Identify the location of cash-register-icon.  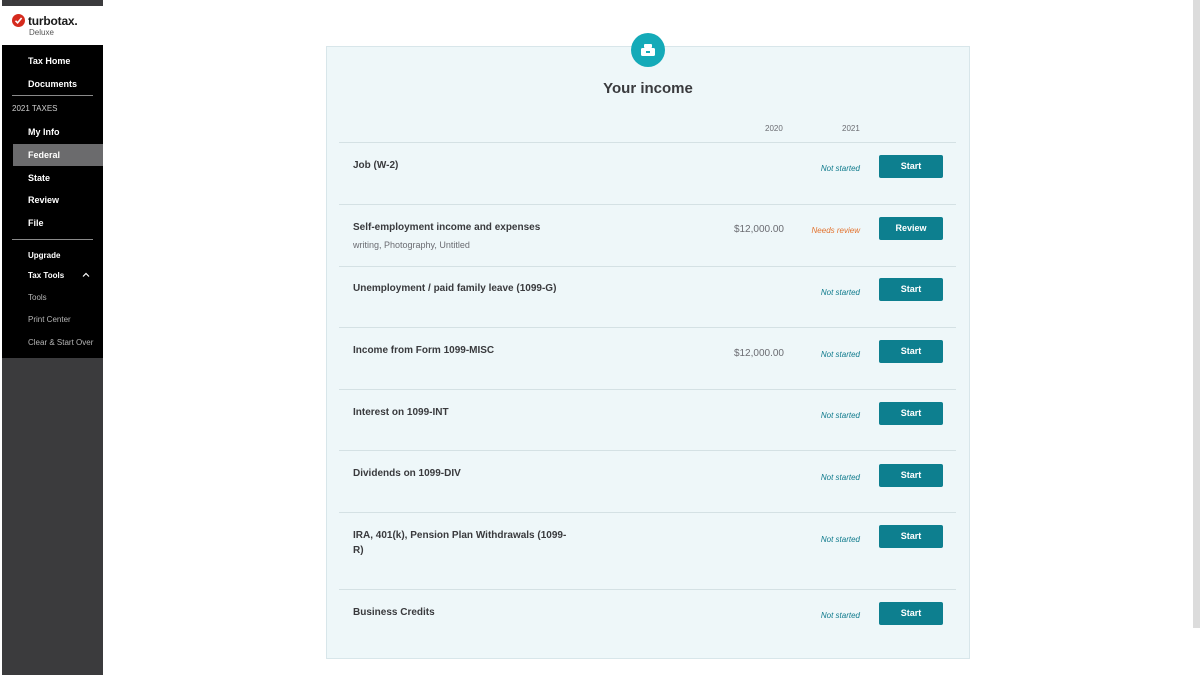
(648, 50).